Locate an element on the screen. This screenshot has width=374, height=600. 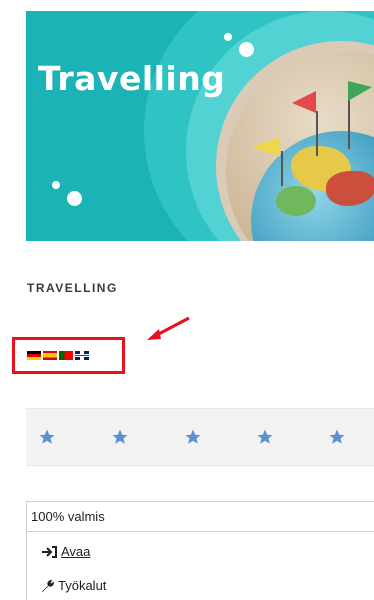
wrench-icon is located at coordinates (48, 585).